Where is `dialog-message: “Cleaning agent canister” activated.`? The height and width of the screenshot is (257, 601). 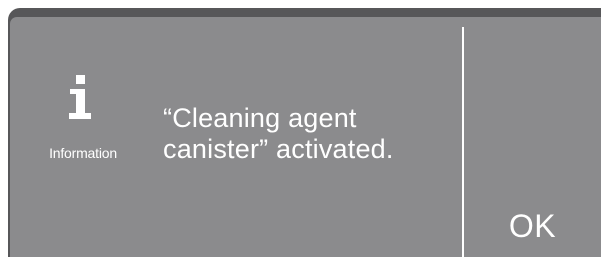
dialog-message: “Cleaning agent canister” activated. is located at coordinates (308, 134).